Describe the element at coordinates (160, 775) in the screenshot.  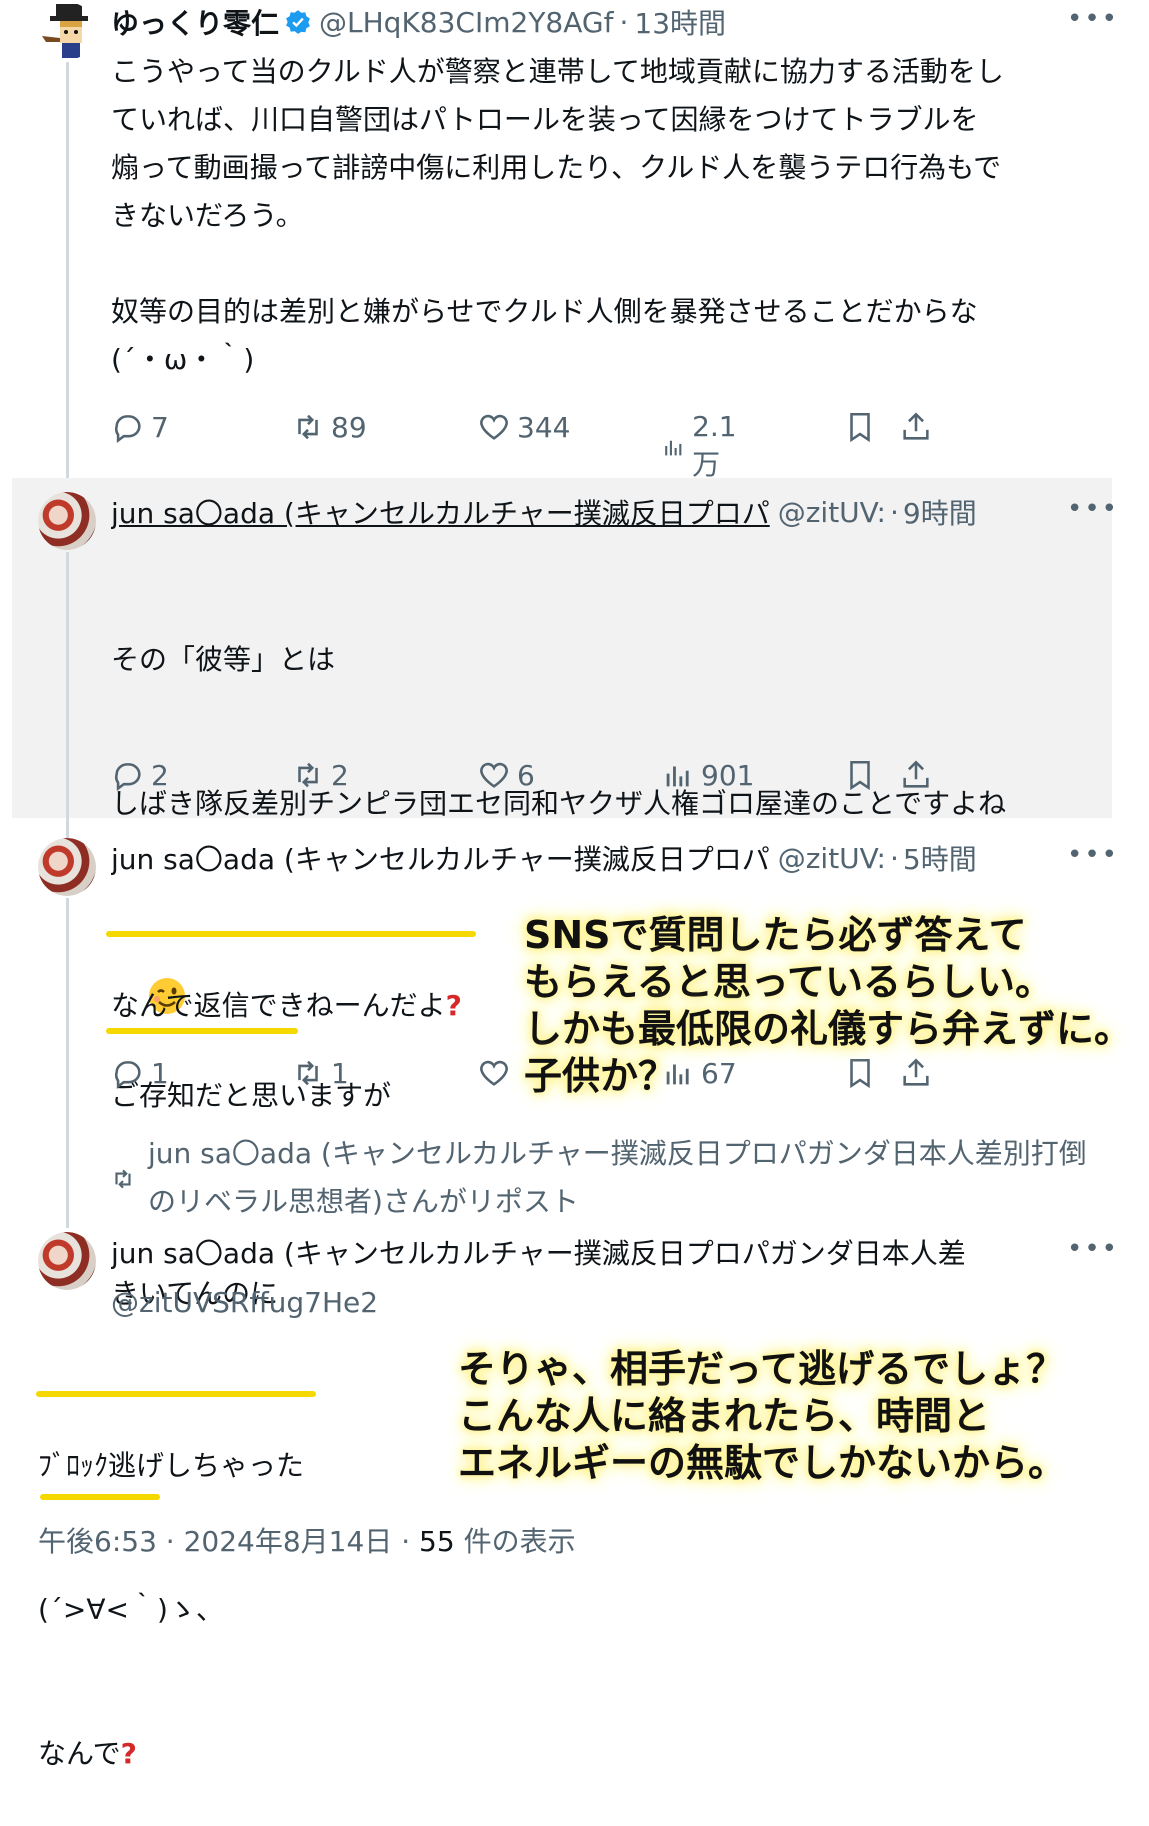
I see `reply-count: 2` at that location.